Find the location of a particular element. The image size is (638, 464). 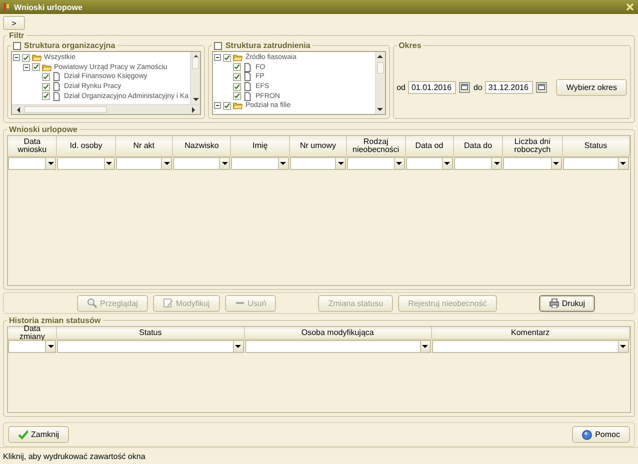

column-header: Nazwisko is located at coordinates (202, 146).